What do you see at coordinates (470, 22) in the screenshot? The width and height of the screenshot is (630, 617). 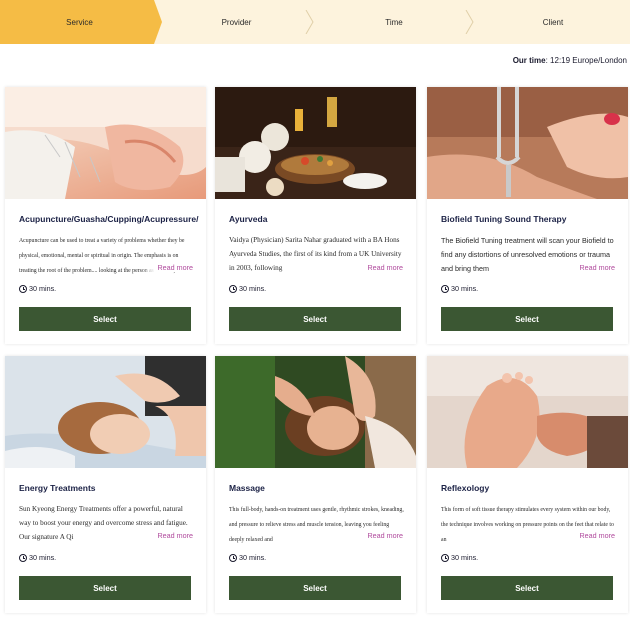 I see `chevron-right-icon` at bounding box center [470, 22].